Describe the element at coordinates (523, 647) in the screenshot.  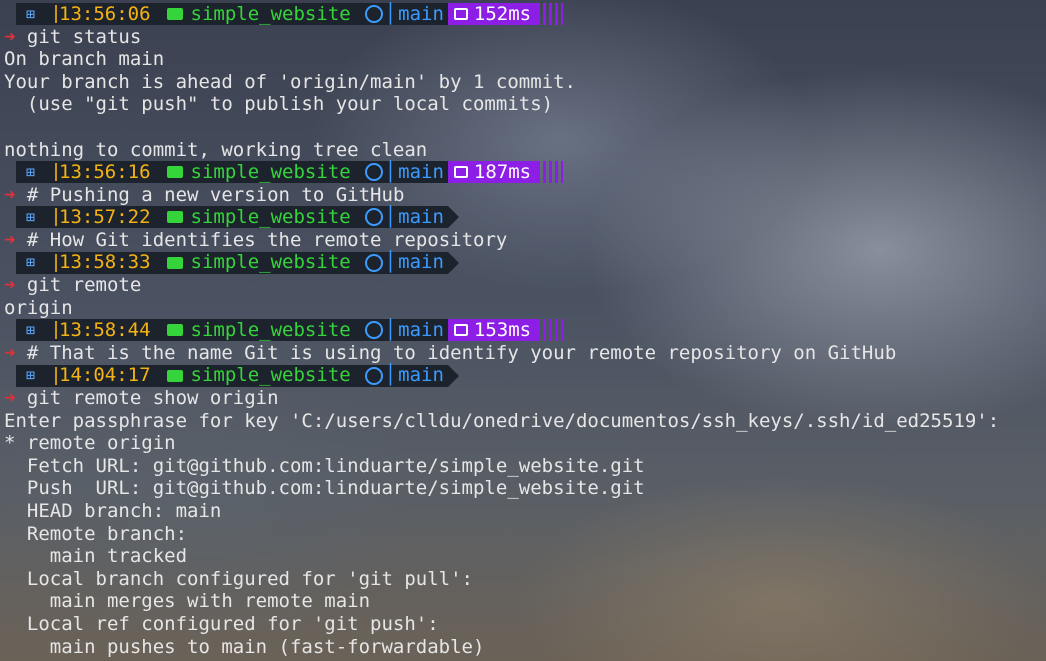
I see `output-line: main pushes to main (fast-forwardable)` at that location.